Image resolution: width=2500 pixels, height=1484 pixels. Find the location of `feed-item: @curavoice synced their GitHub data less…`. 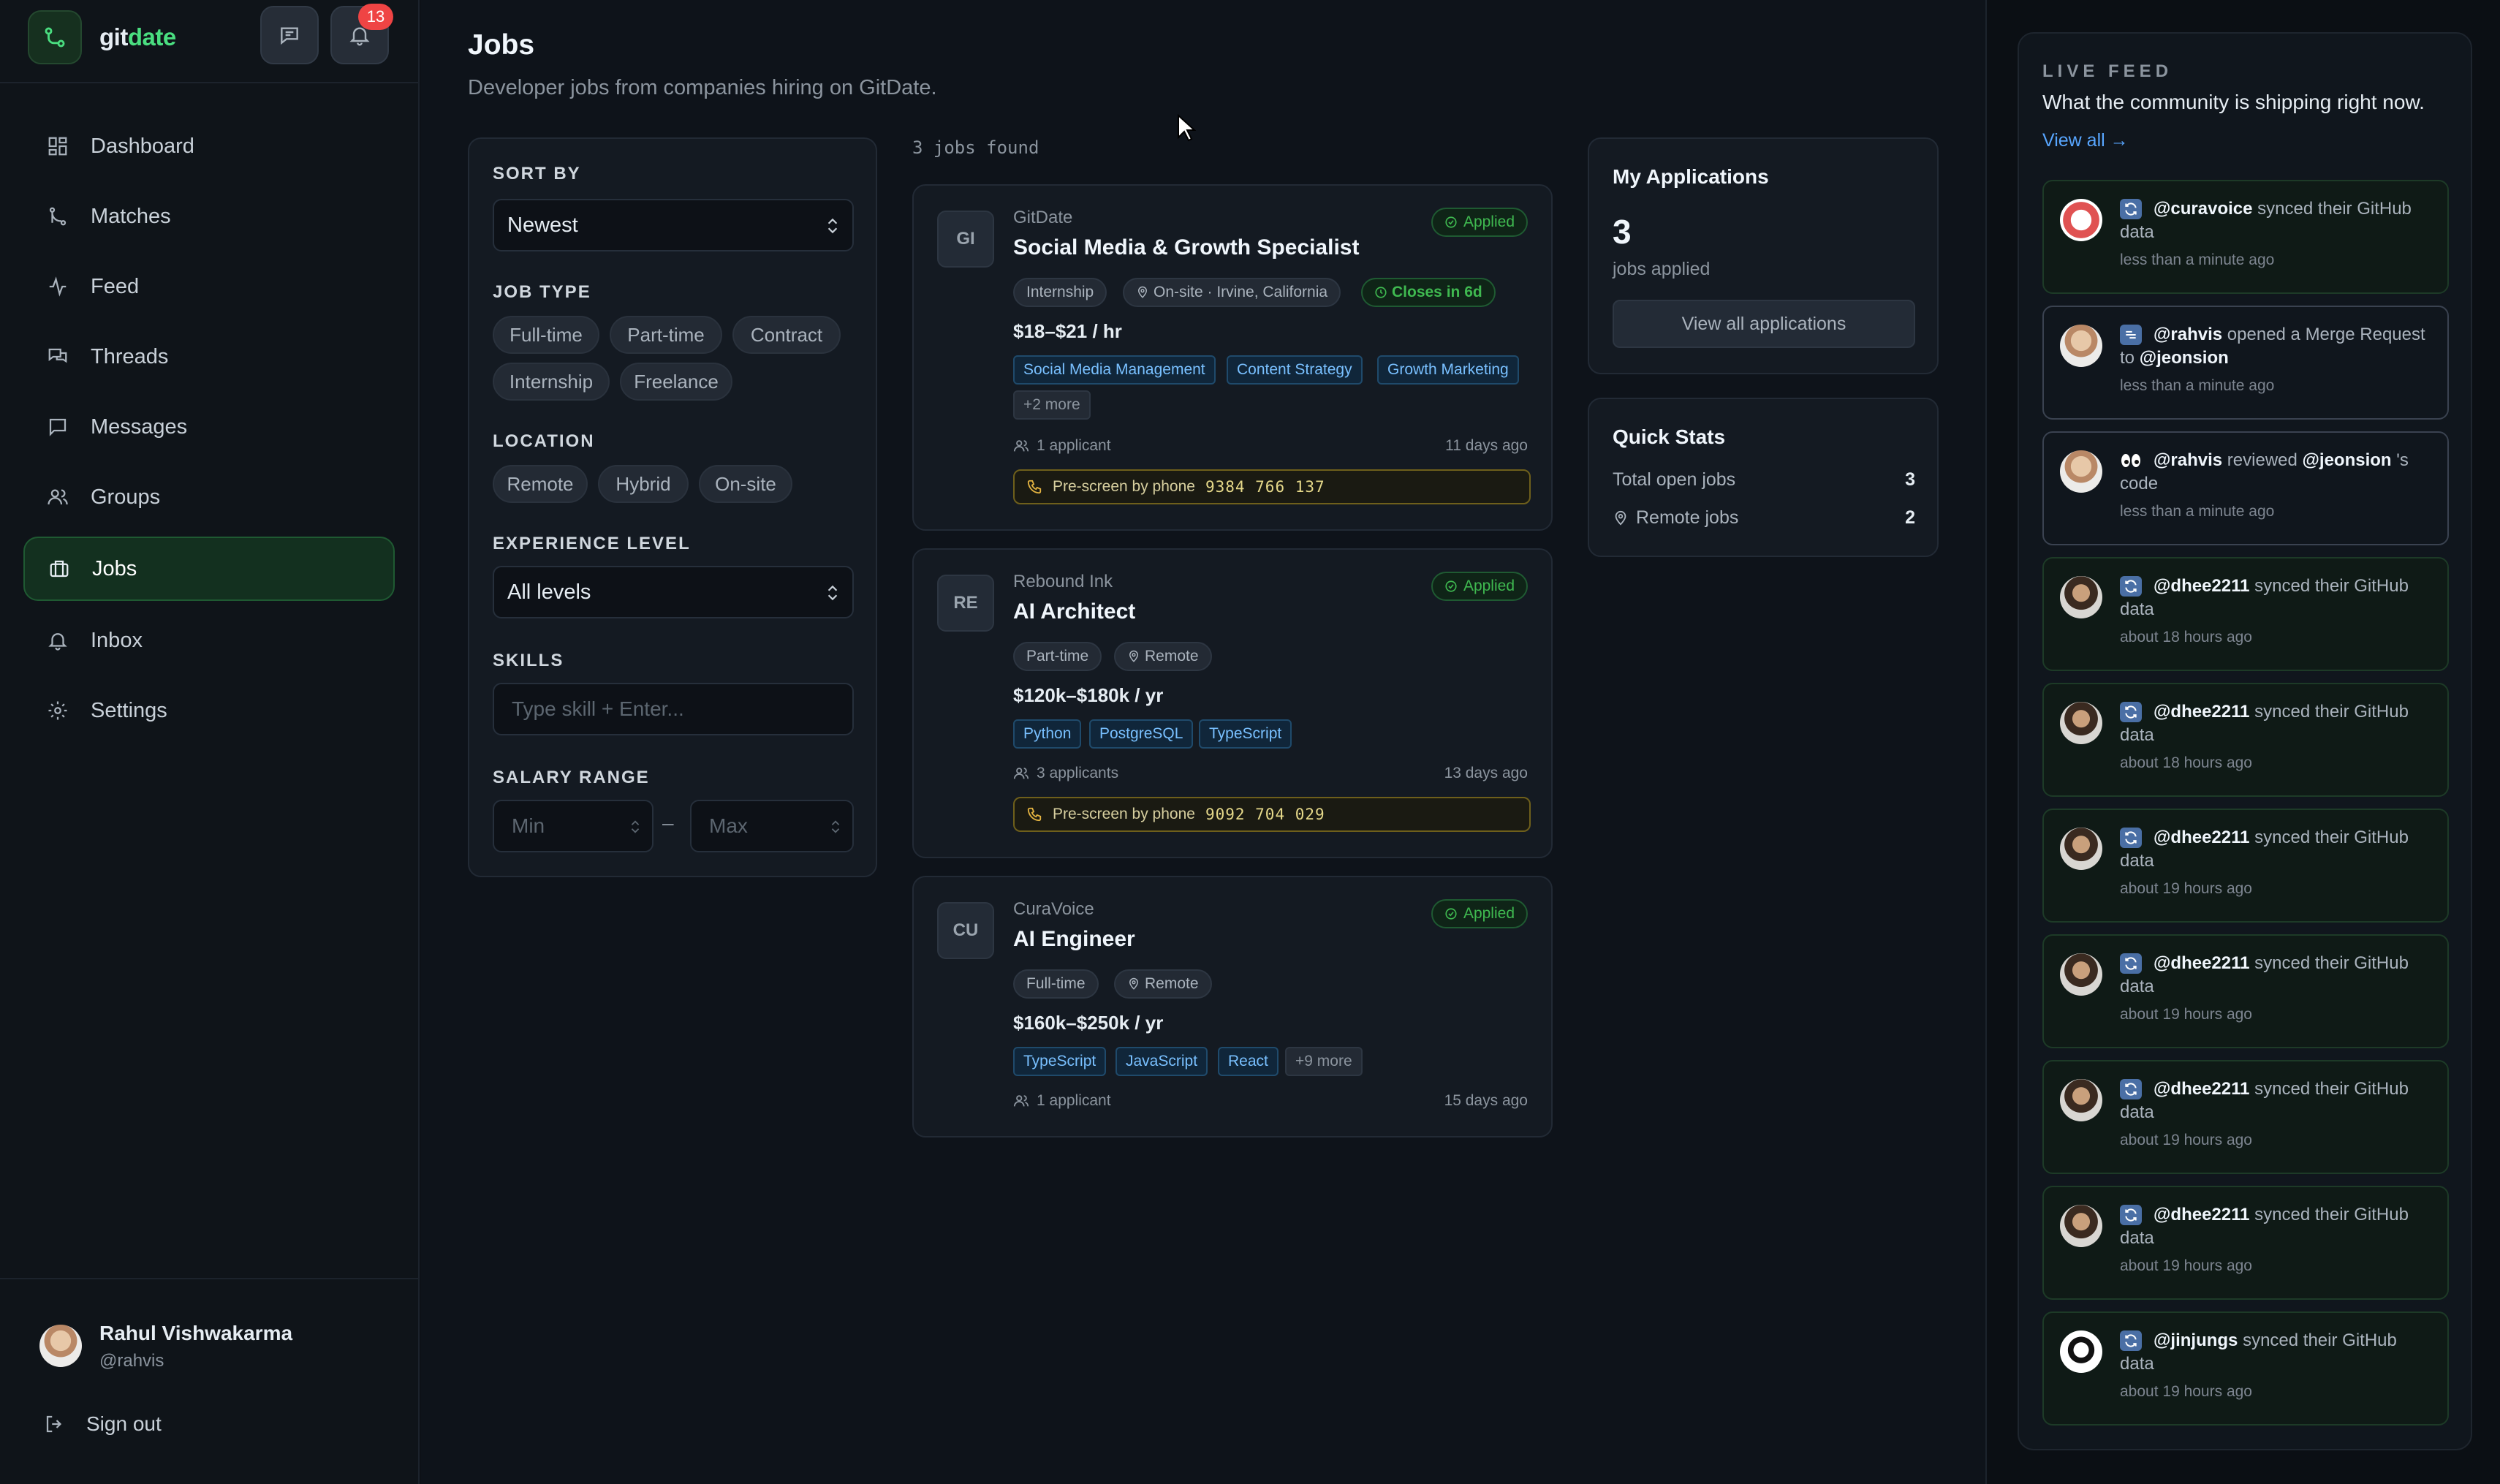

feed-item: @curavoice synced their GitHub data less… is located at coordinates (2245, 237).